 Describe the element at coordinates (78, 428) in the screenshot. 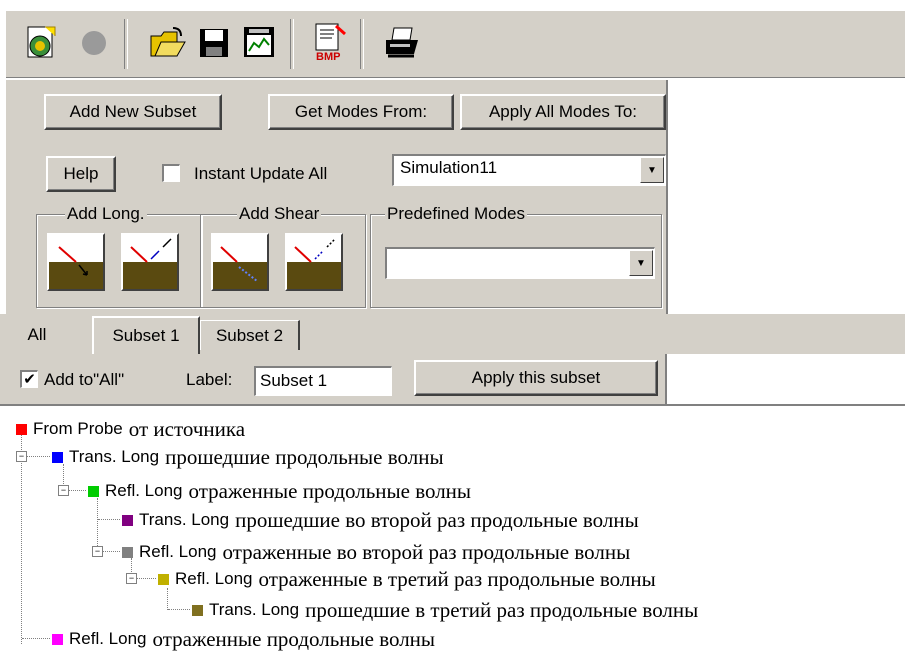

I see `tree-node-label: From Probe` at that location.